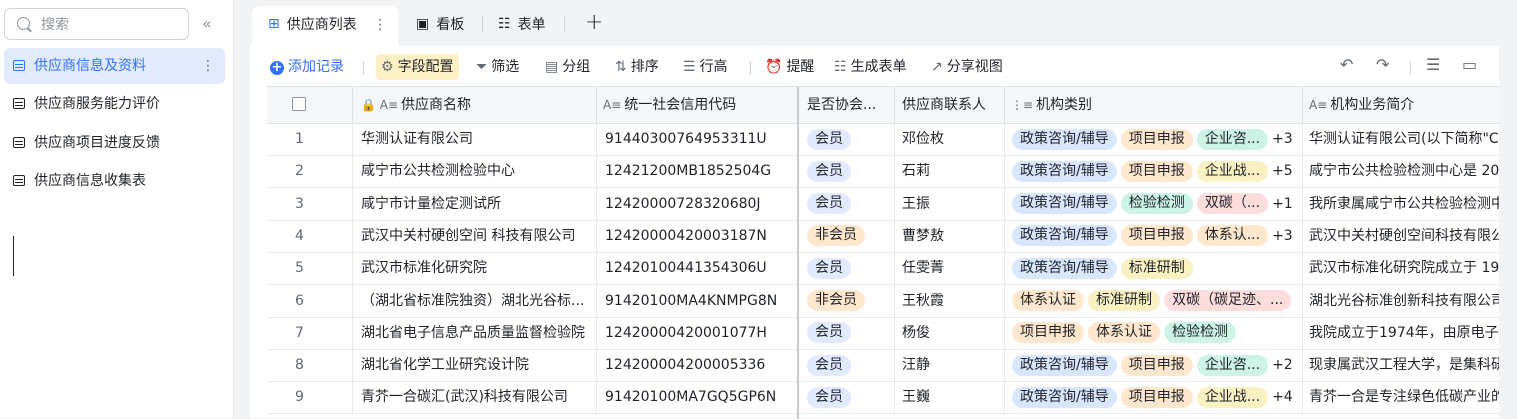 The width and height of the screenshot is (1517, 419). Describe the element at coordinates (637, 67) in the screenshot. I see `sort-button: ⇅ 排序` at that location.